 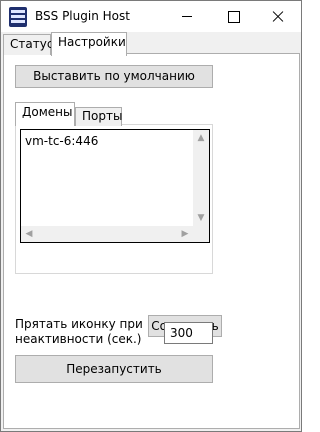 I want to click on tab-domains: Домены, so click(x=45, y=114).